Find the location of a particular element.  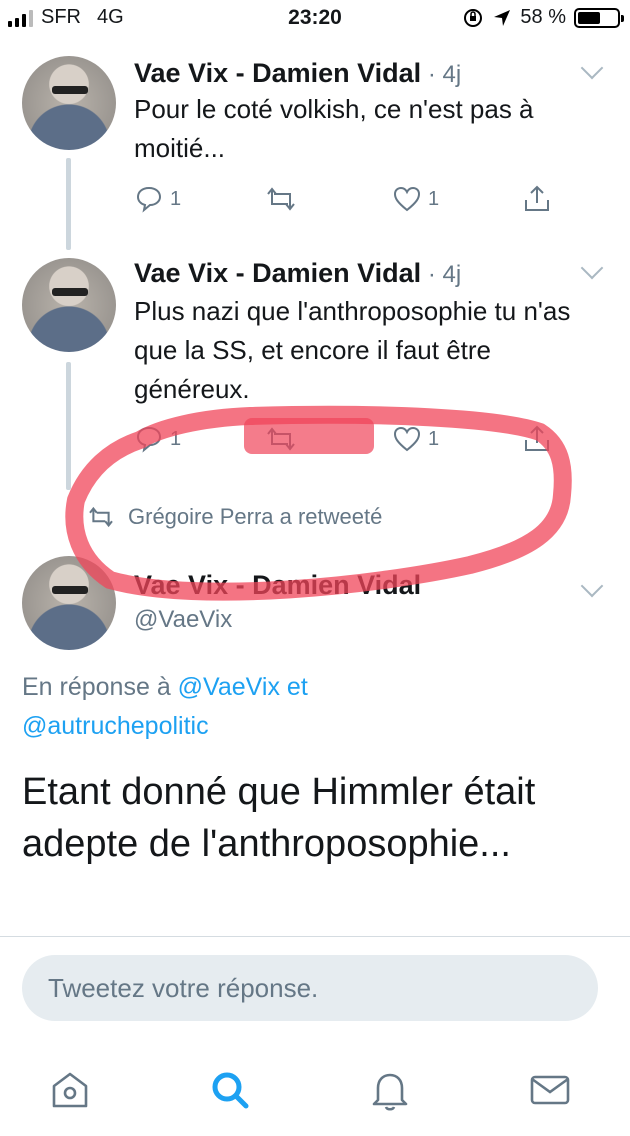

reply-input: Tweetez votre réponse. is located at coordinates (310, 988).